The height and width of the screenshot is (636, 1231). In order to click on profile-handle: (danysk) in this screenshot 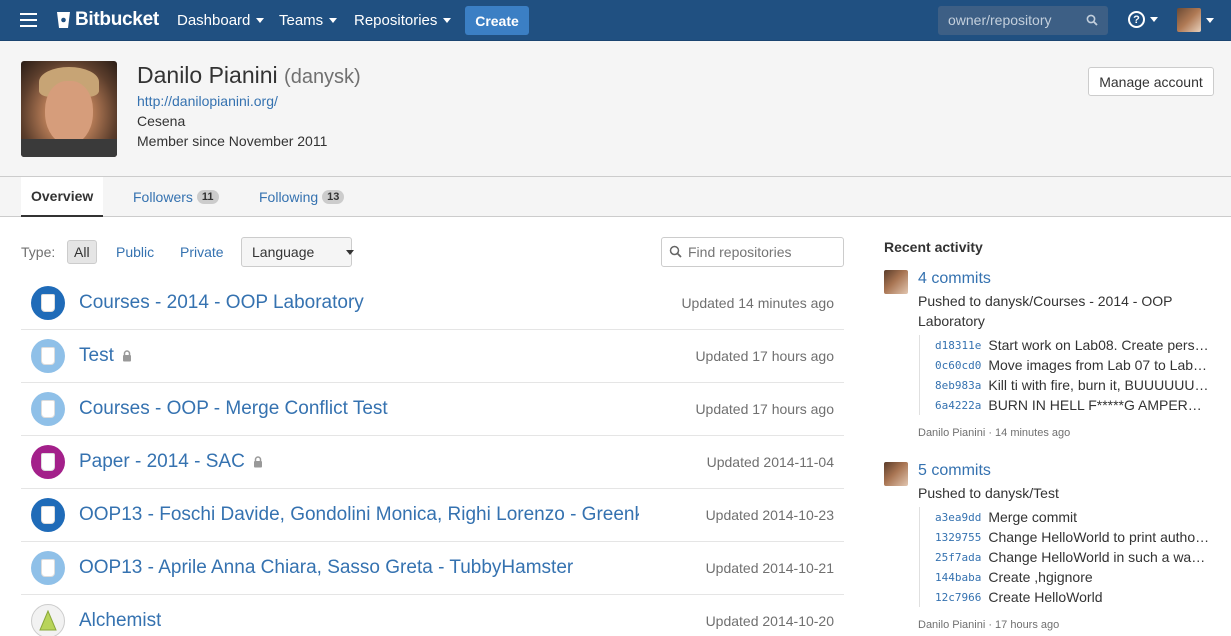, I will do `click(322, 77)`.